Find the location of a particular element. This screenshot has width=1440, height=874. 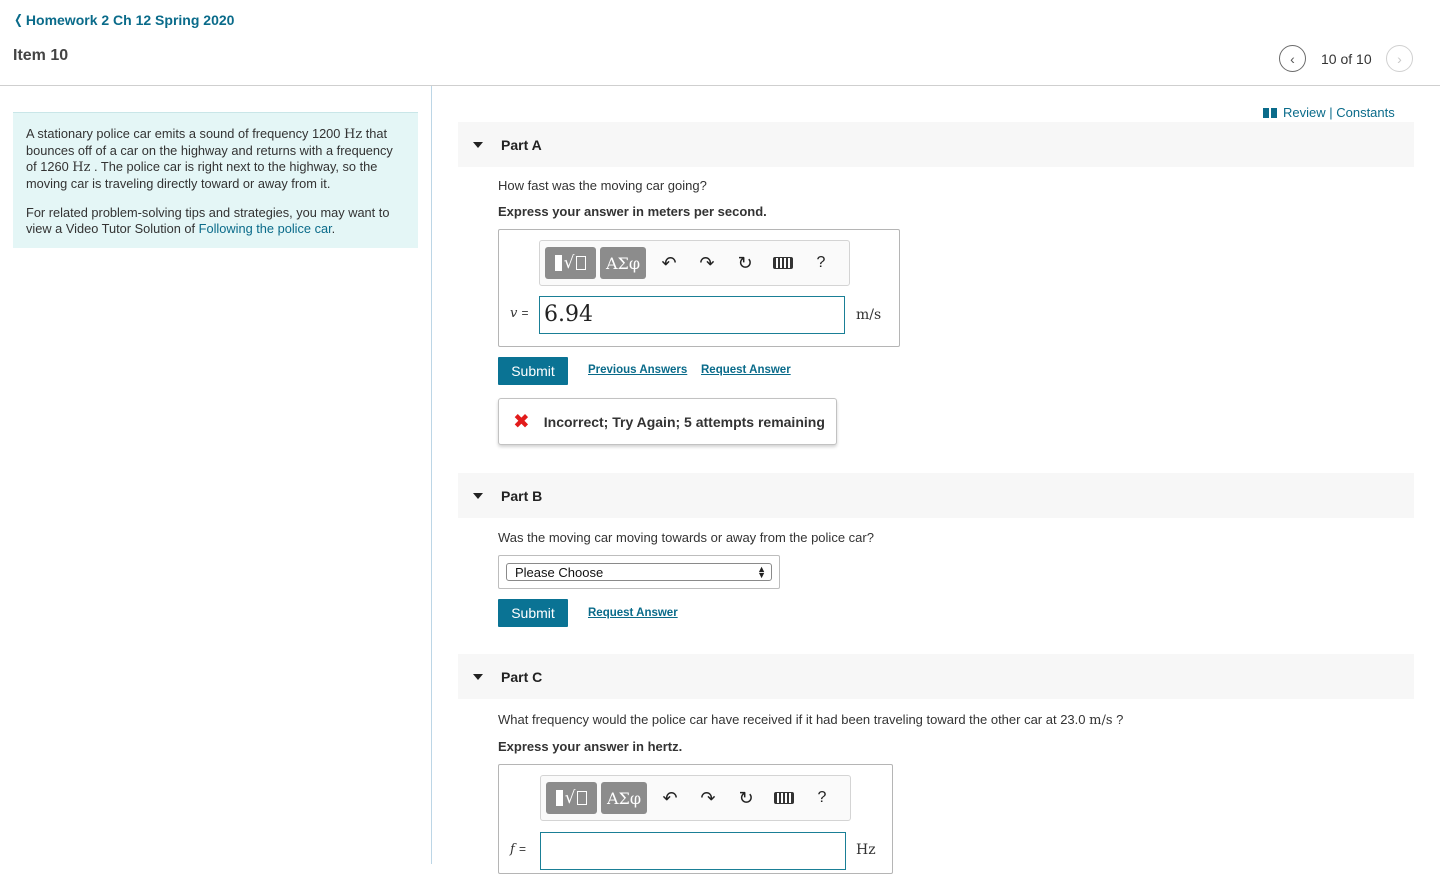

part-b-answer-box: Please Choose ▲ ▼ is located at coordinates (639, 572).